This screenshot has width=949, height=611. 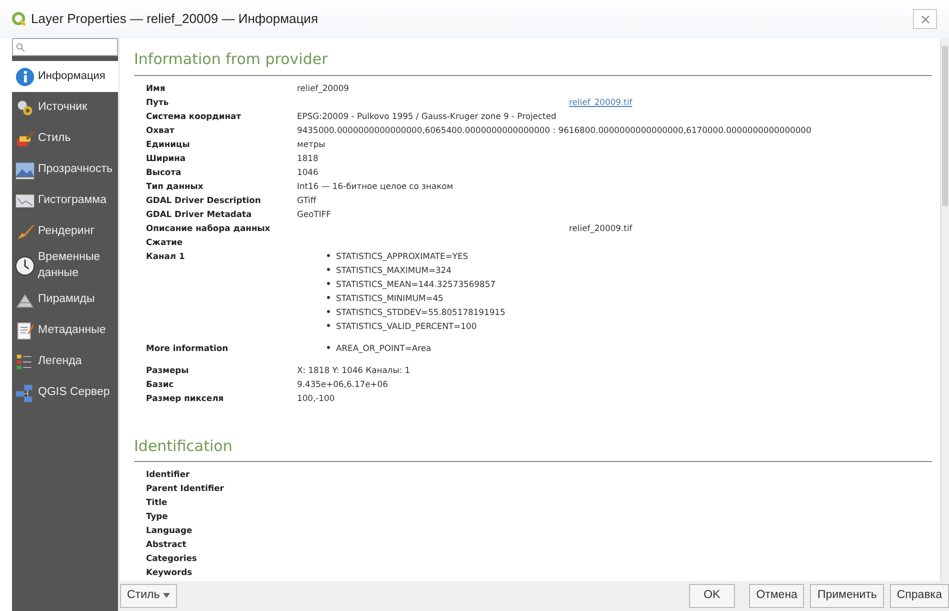 What do you see at coordinates (158, 102) in the screenshot?
I see `field-label: Путь` at bounding box center [158, 102].